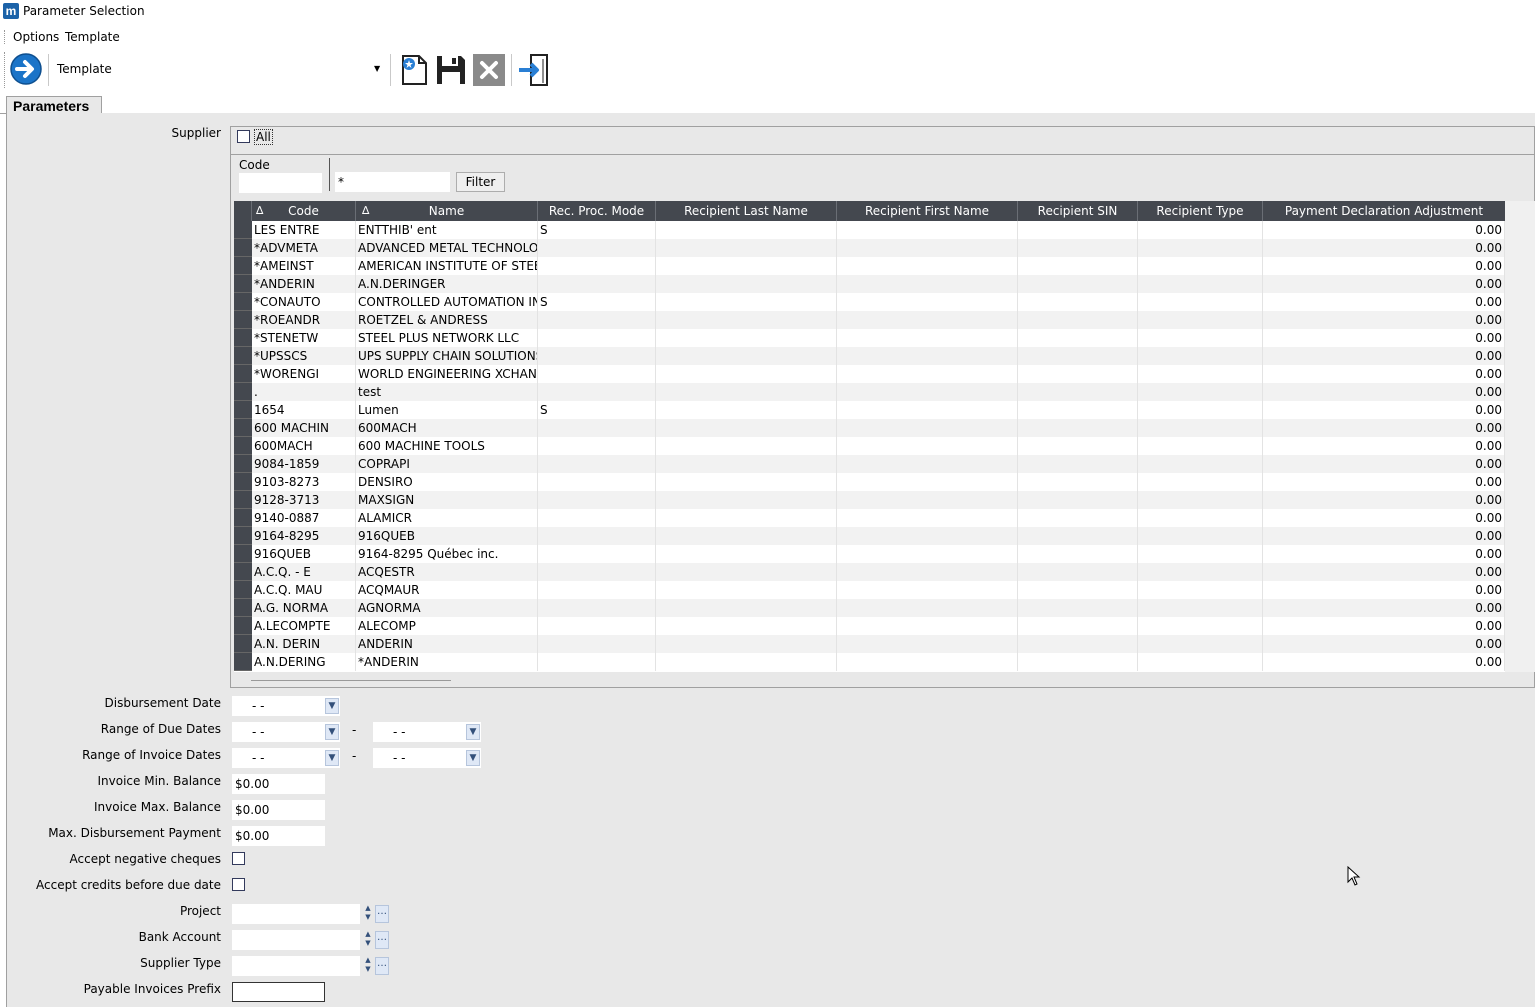 The height and width of the screenshot is (1007, 1535). I want to click on all-checkbox, so click(243, 136).